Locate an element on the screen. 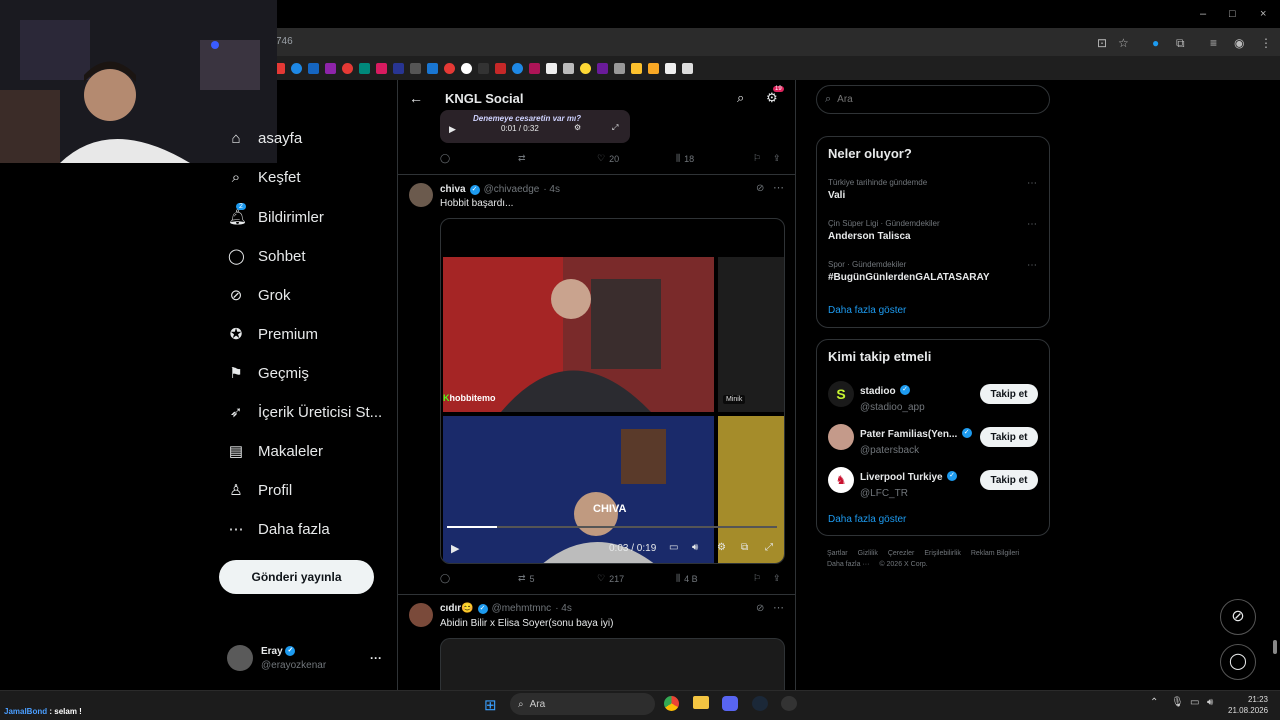  like-button: ♡ 217 is located at coordinates (610, 578).